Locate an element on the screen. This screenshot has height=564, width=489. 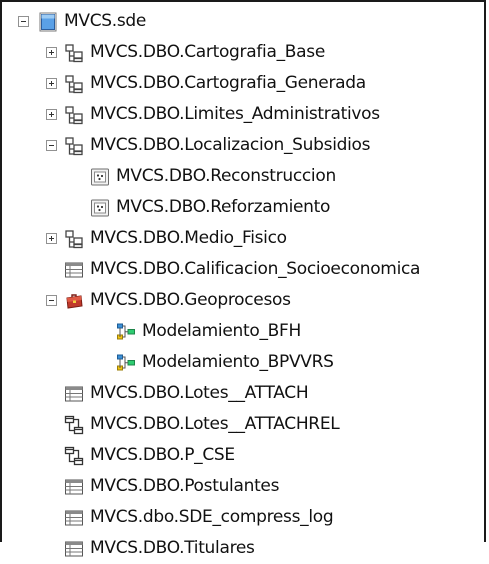
tree-node-label: Modelamiento_BPVVRS is located at coordinates (238, 362).